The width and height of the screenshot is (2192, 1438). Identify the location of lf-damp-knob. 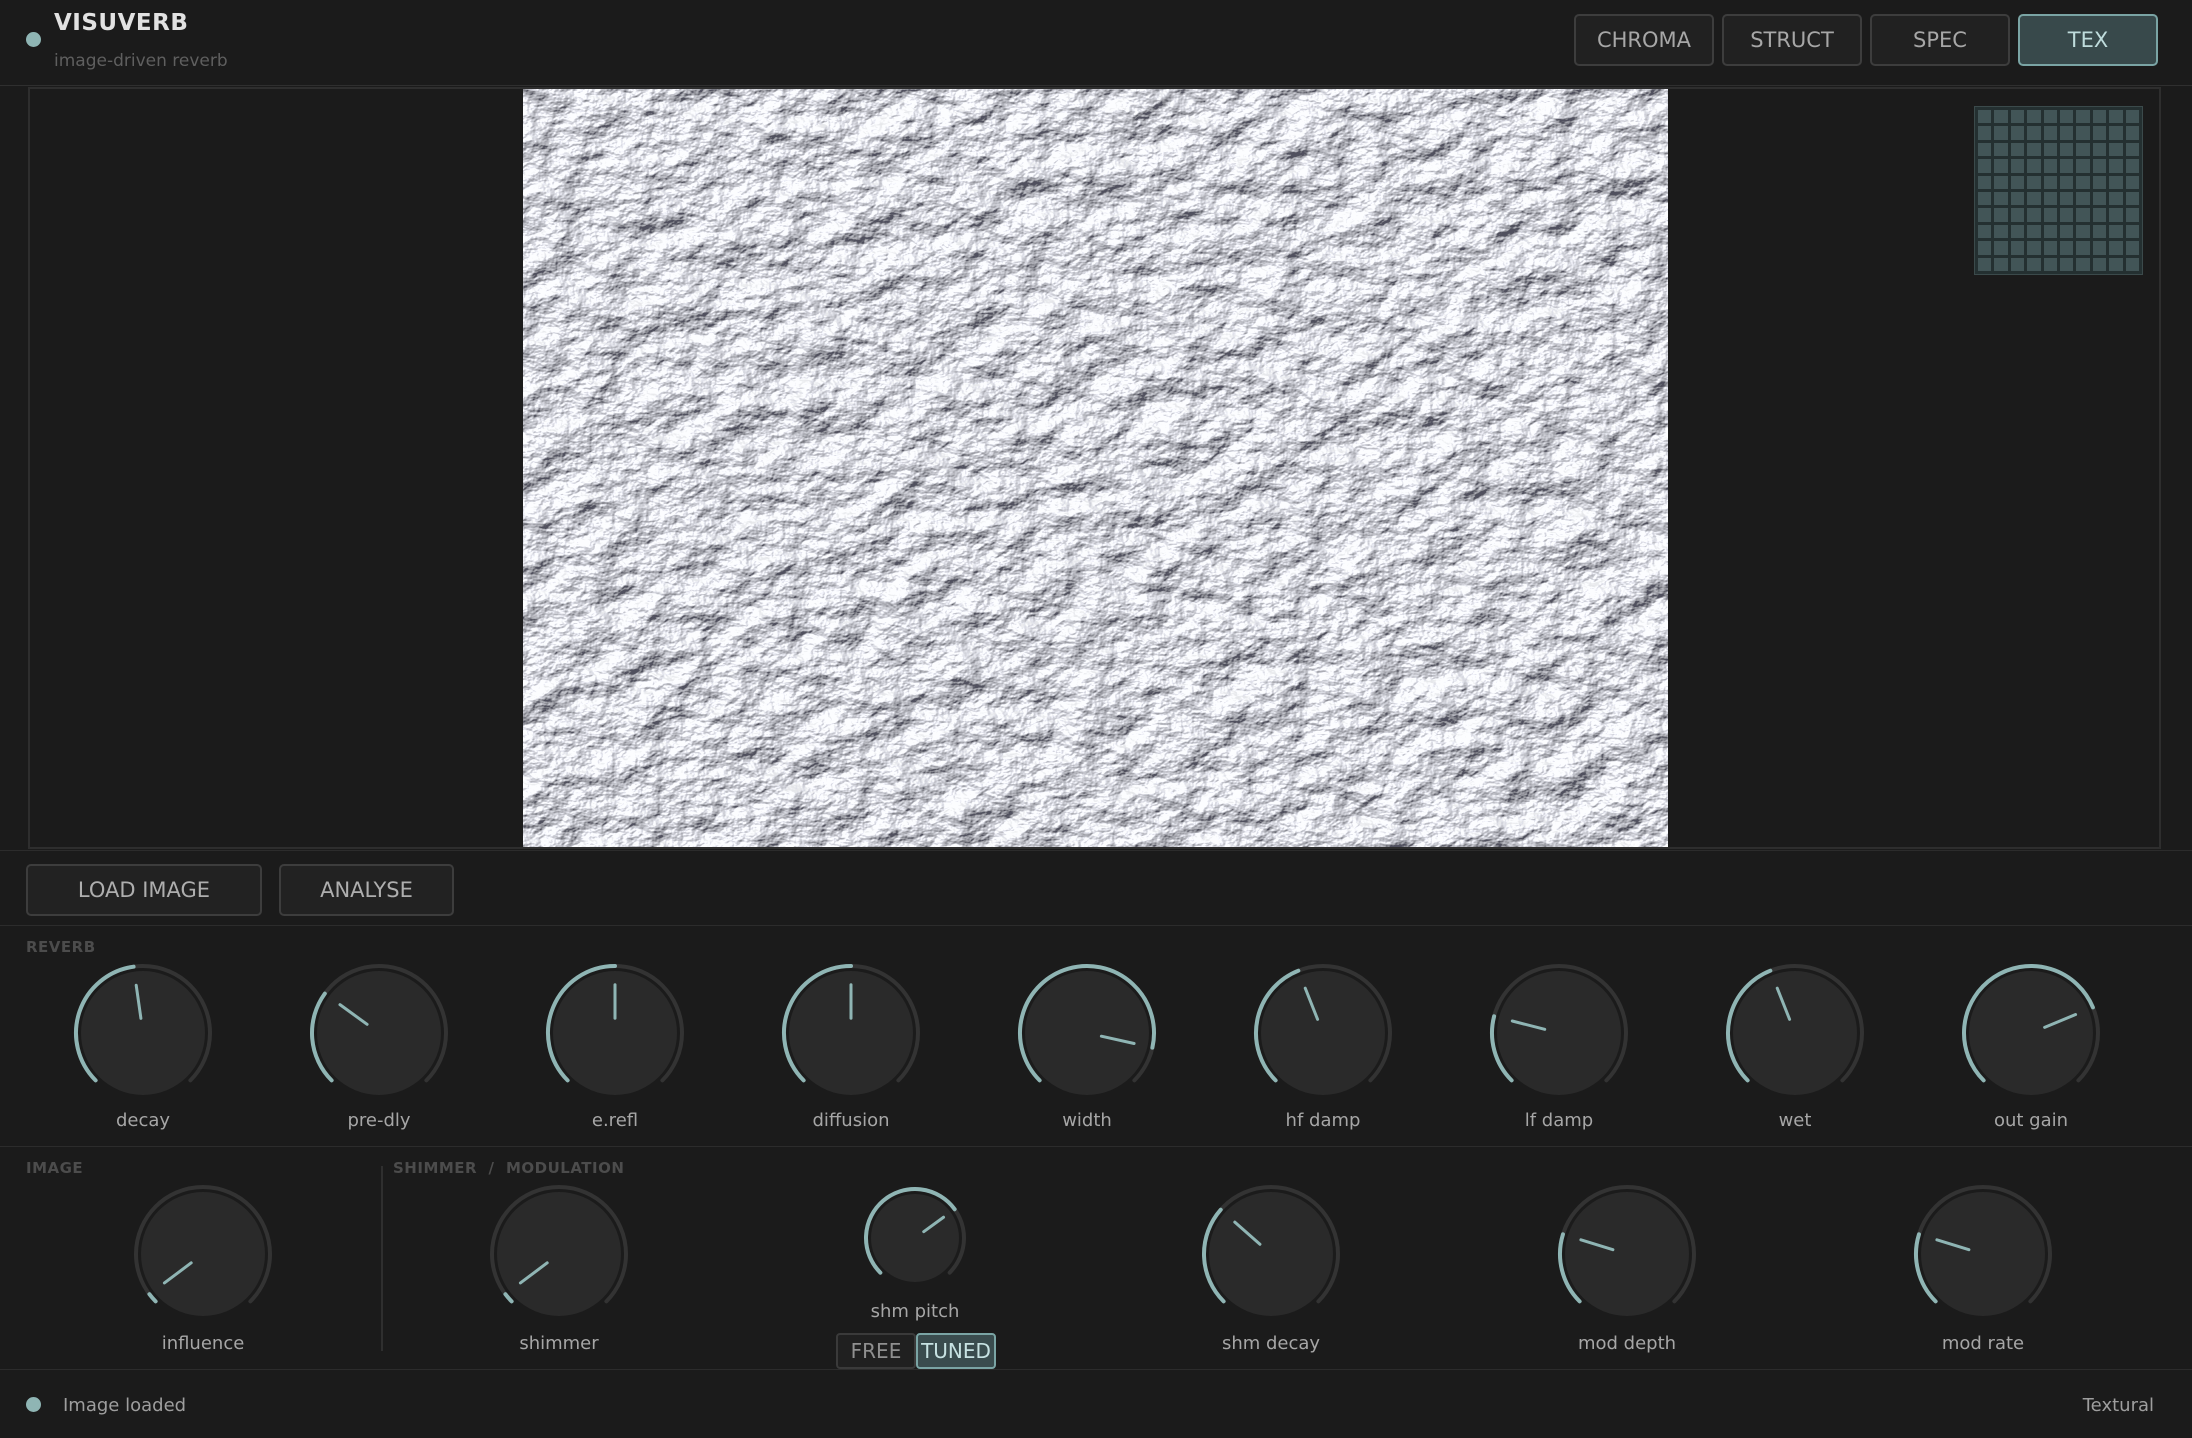
(1559, 1033).